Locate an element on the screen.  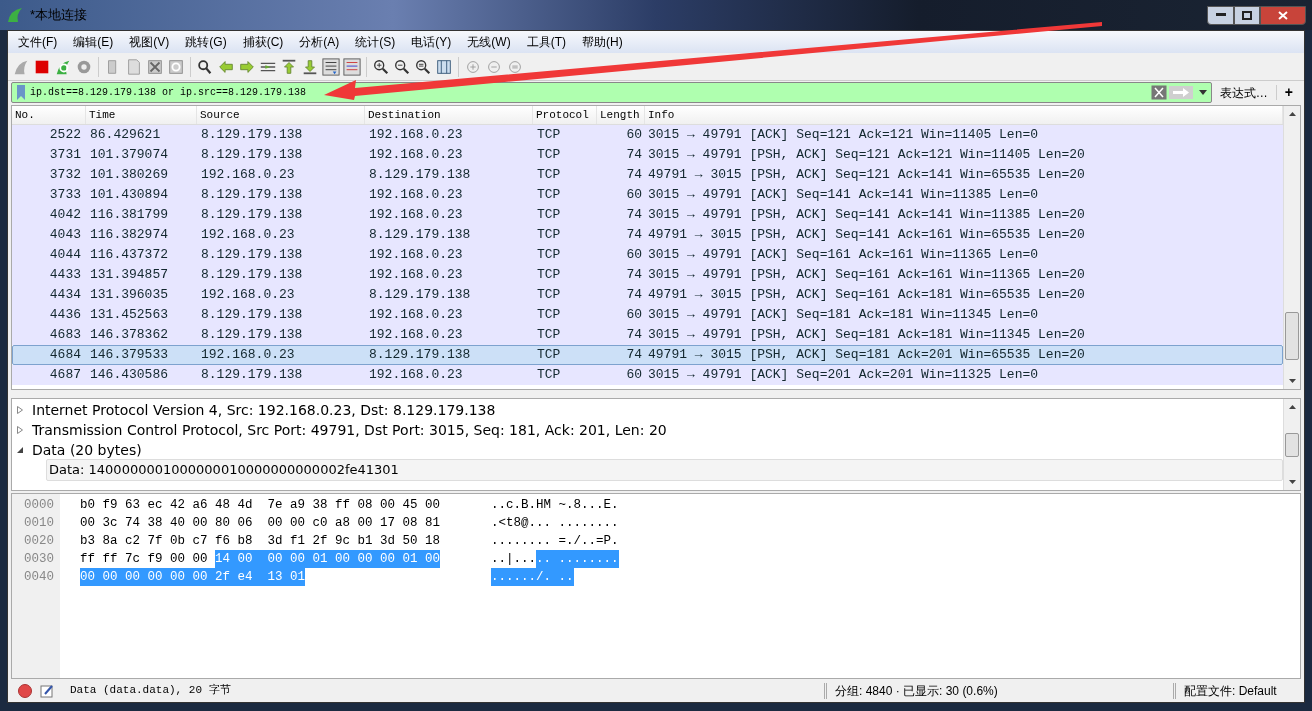
table-cell-text: 146.430586 is located at coordinates (129, 375).